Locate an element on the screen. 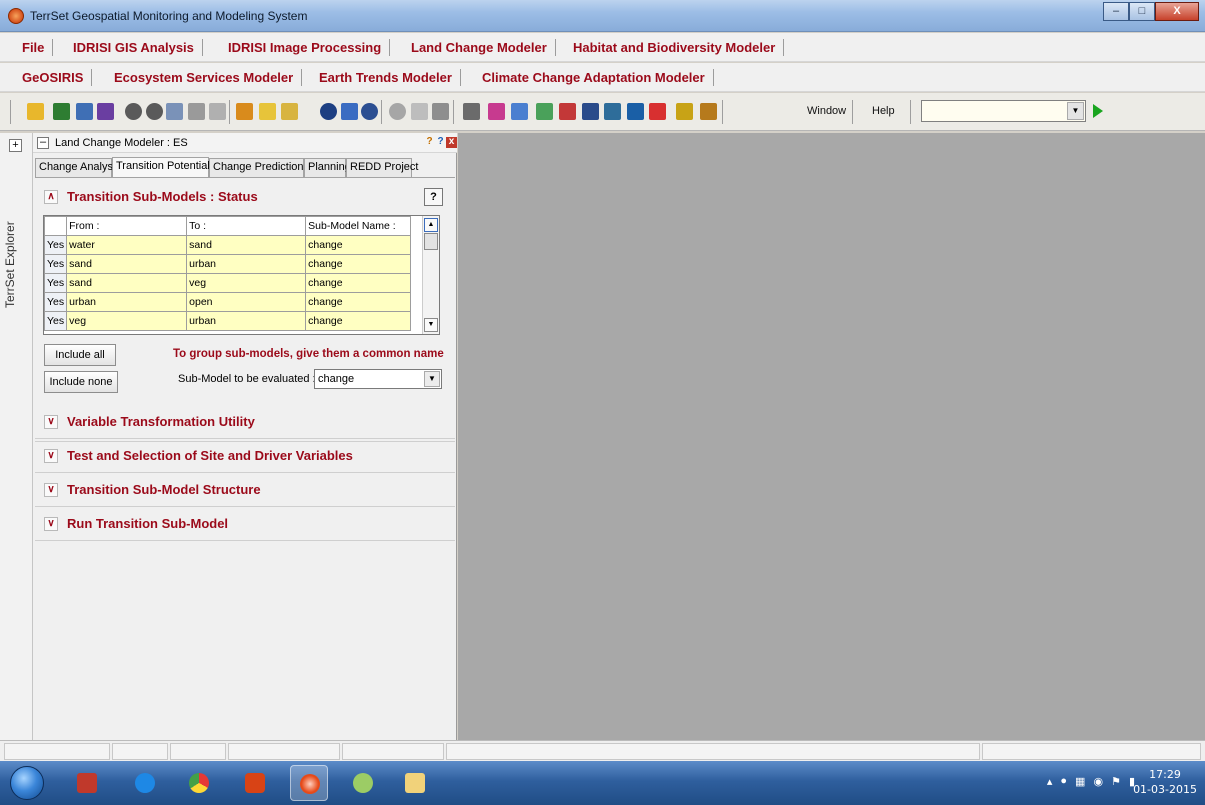 The width and height of the screenshot is (1205, 805). filter-icon is located at coordinates (440, 111).